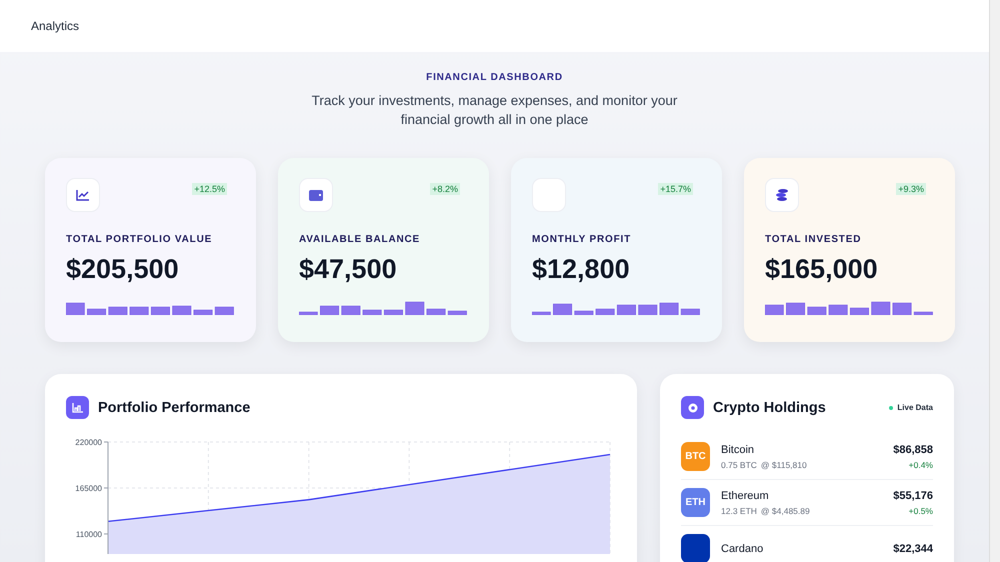 The width and height of the screenshot is (1000, 562). What do you see at coordinates (807, 503) in the screenshot?
I see `holding-row: ETH Ethereum 12.3 ETH @ $4,485.89 $55,176 +0.5%` at bounding box center [807, 503].